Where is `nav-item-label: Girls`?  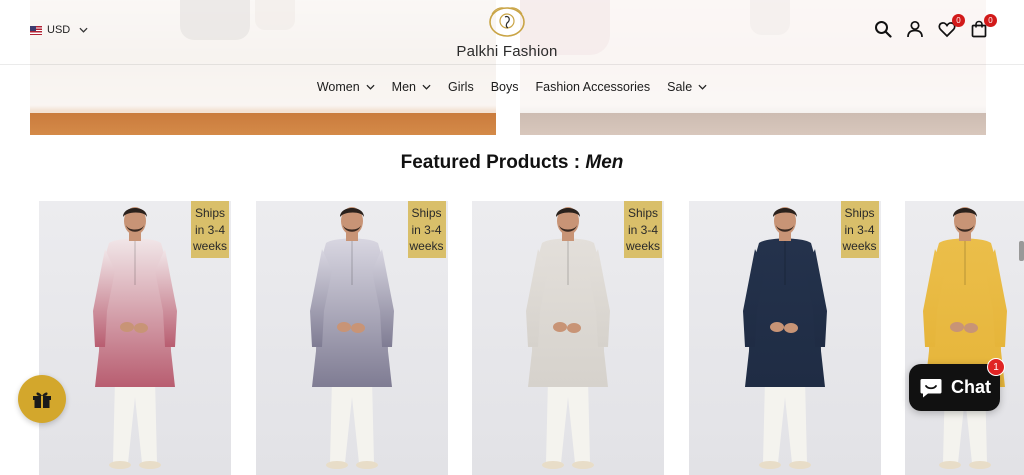
nav-item-label: Girls is located at coordinates (461, 87).